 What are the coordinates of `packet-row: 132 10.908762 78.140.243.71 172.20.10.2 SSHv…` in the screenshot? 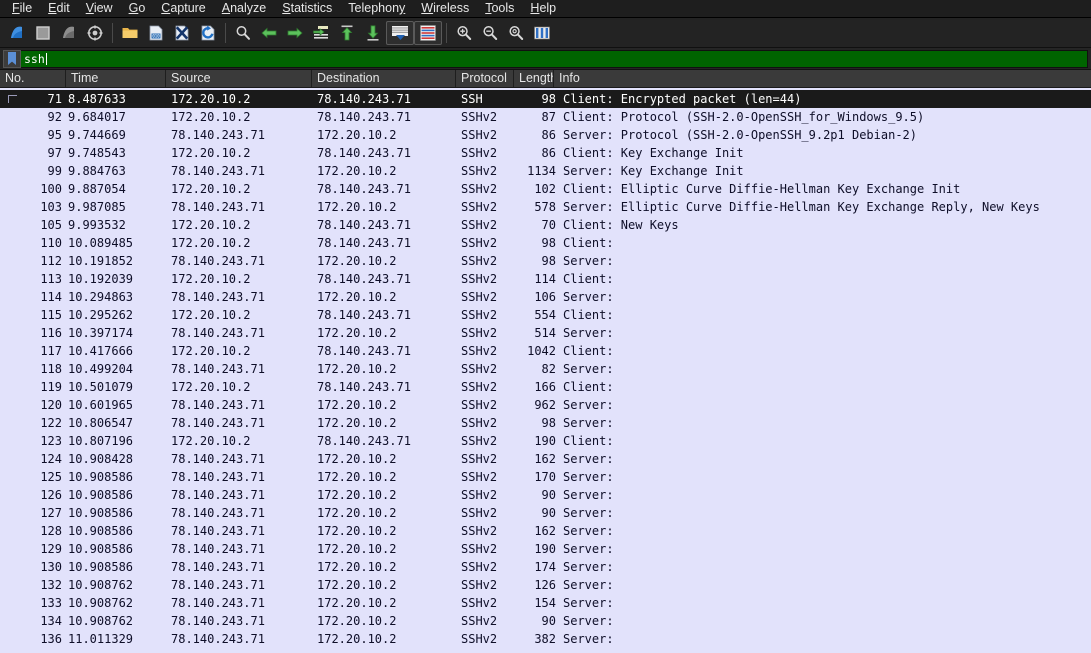 It's located at (545, 585).